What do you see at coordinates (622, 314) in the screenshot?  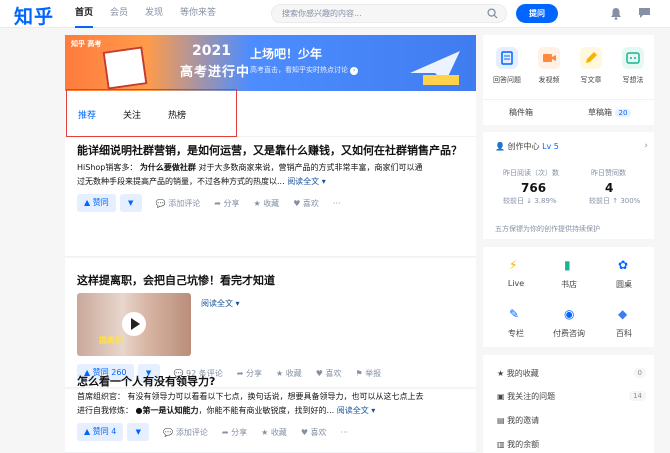 I see `encyclopedia-icon: ◆` at bounding box center [622, 314].